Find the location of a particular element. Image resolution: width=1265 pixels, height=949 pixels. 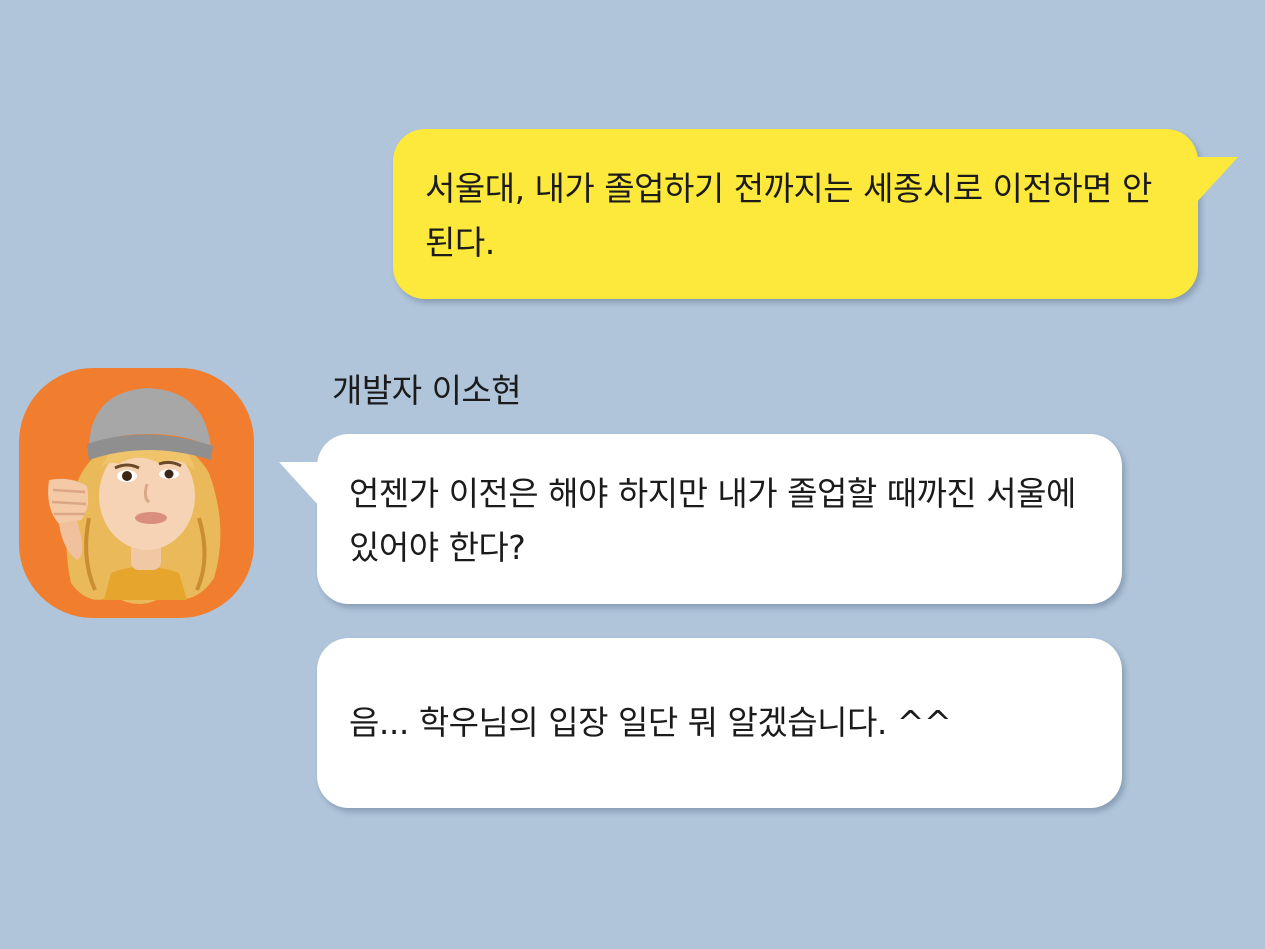

incoming-message-bubble: 음... 학우님의 입장 일단 뭐 알겠습니다. ^^ is located at coordinates (719, 723).